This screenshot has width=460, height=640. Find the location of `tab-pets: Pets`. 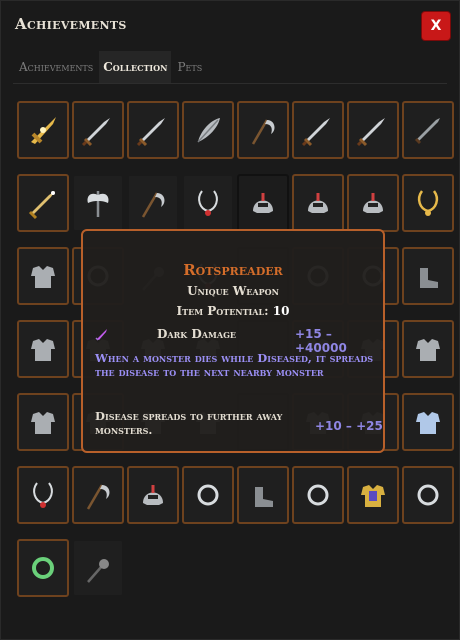

tab-pets: Pets is located at coordinates (189, 67).